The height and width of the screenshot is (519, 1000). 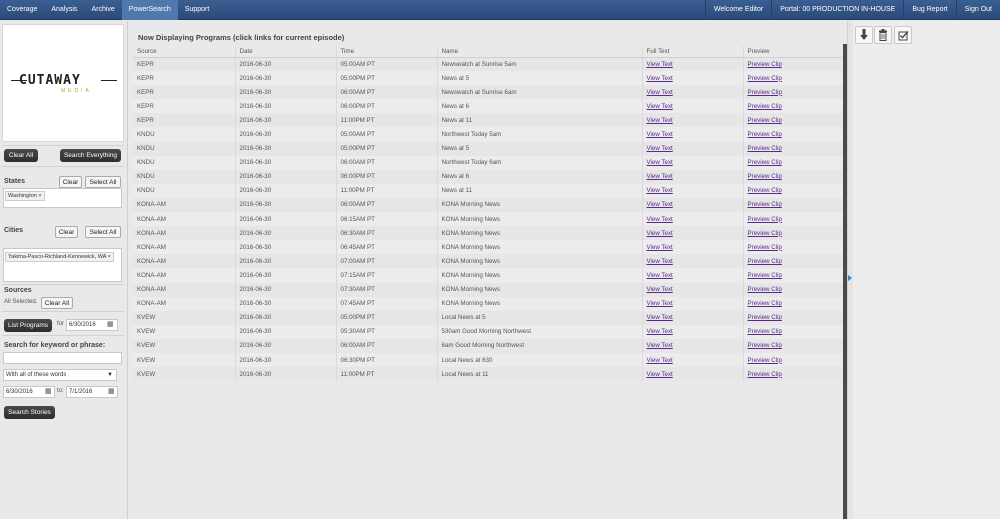 What do you see at coordinates (59, 257) in the screenshot?
I see `city-tag: Yakima-Pasco-Richland-Kennewick, WA ×` at bounding box center [59, 257].